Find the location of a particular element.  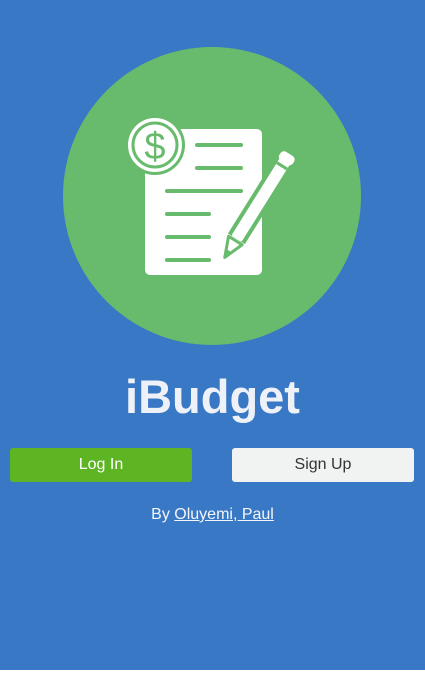

login-button: Log In is located at coordinates (101, 465).